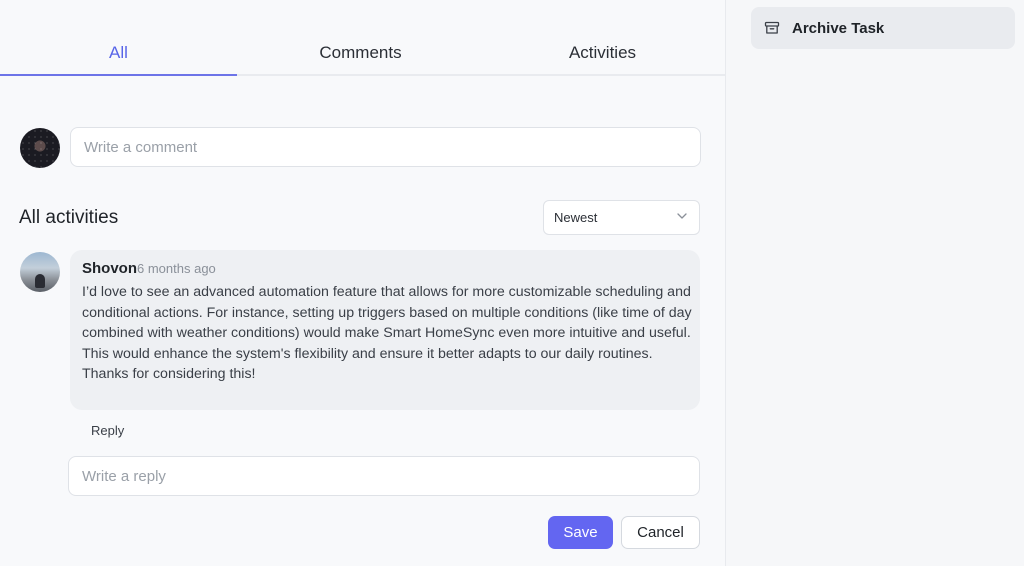 The image size is (1024, 566). I want to click on comment-timestamp: 6 months ago, so click(176, 268).